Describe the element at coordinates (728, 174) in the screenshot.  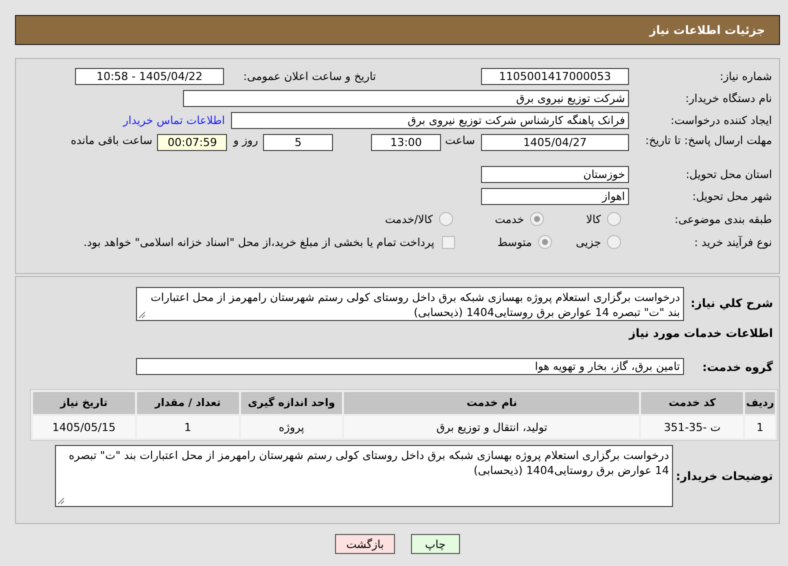
I see `field-label: استان محل تحویل:` at that location.